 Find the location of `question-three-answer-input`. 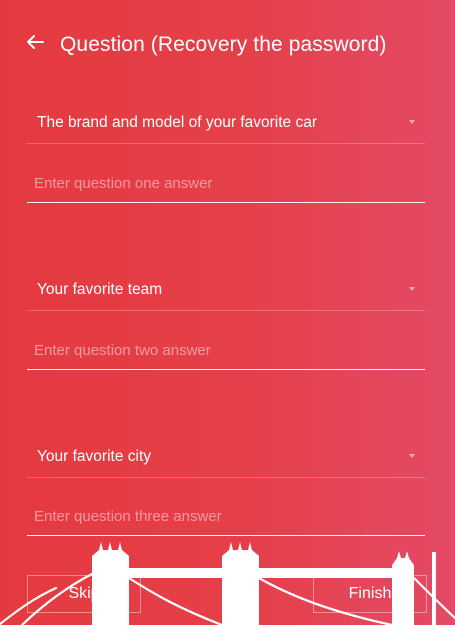

question-three-answer-input is located at coordinates (226, 516).